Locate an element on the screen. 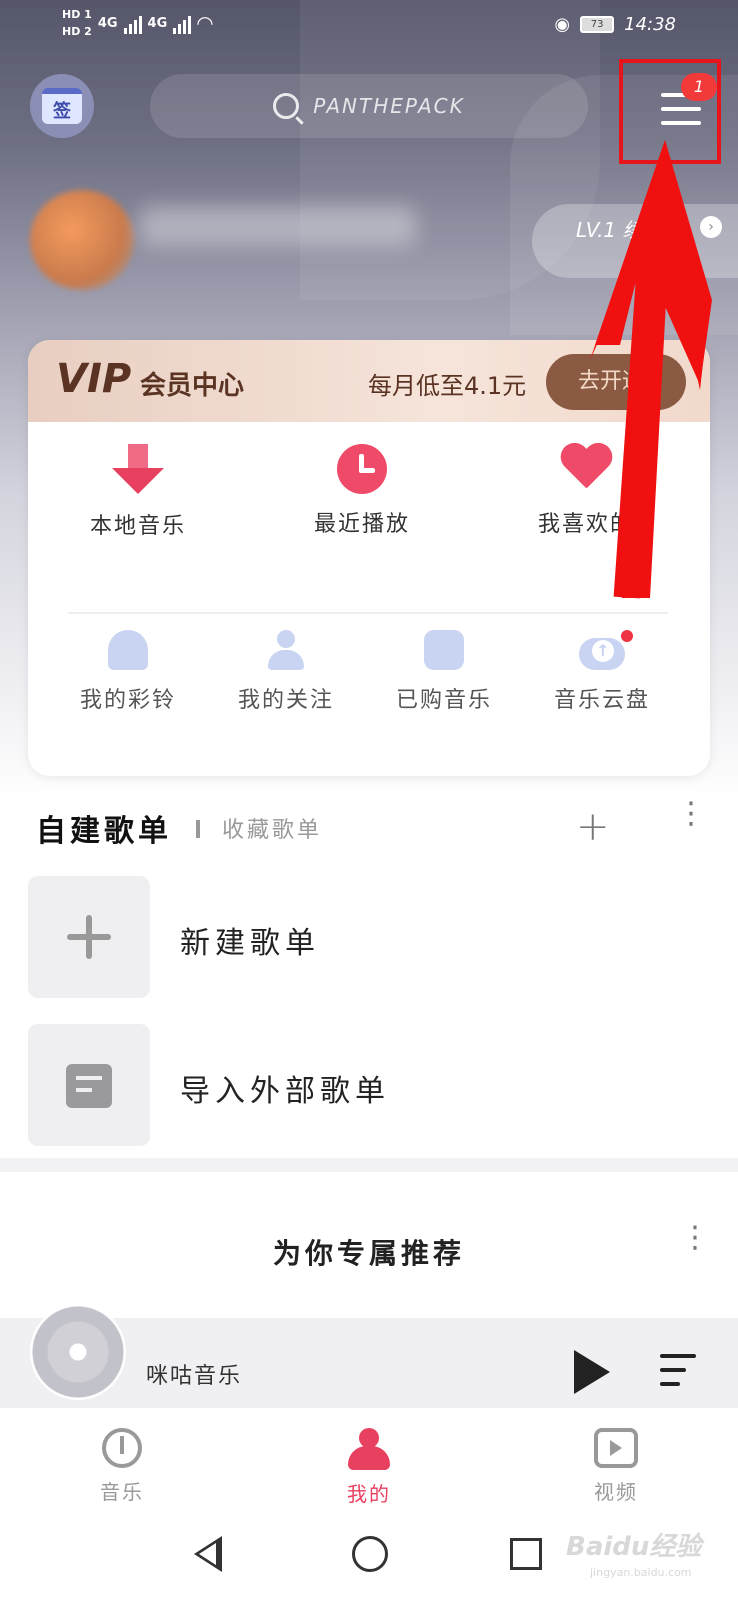 Image resolution: width=738 pixels, height=1600 pixels. playlist-header: 自建歌单 收藏歌单 + ⋮ is located at coordinates (376, 825).